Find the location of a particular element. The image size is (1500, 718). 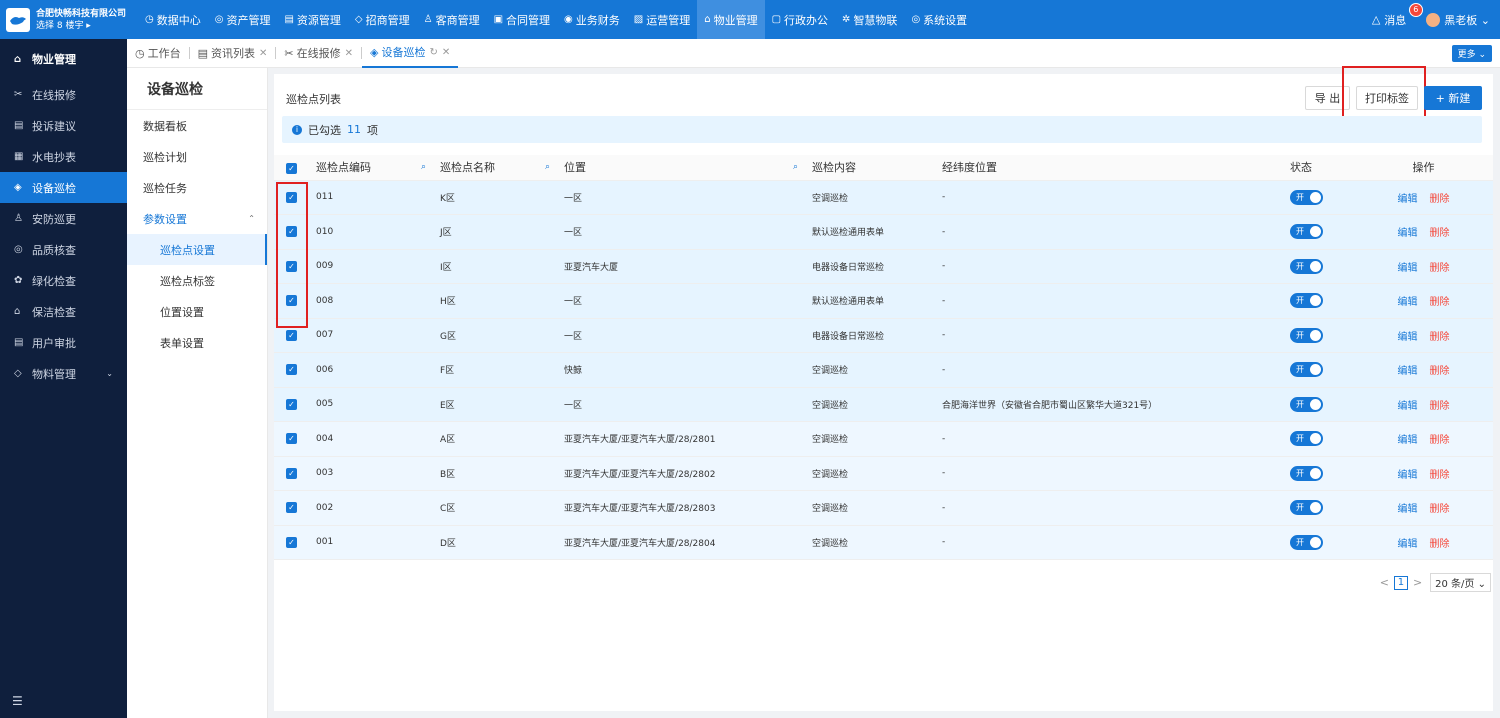

sidebar-title: ⌂ 物业管理 is located at coordinates (63, 59).